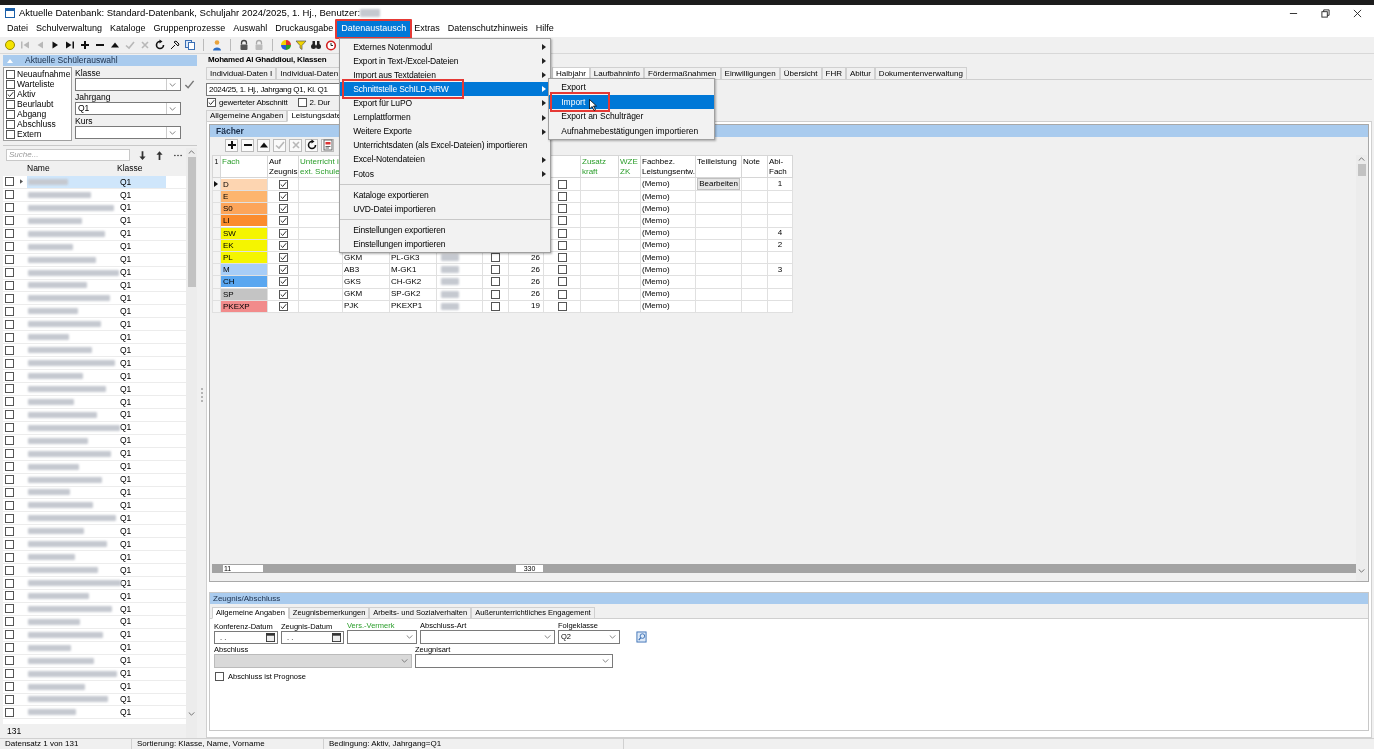  I want to click on more-icon, so click(178, 155).